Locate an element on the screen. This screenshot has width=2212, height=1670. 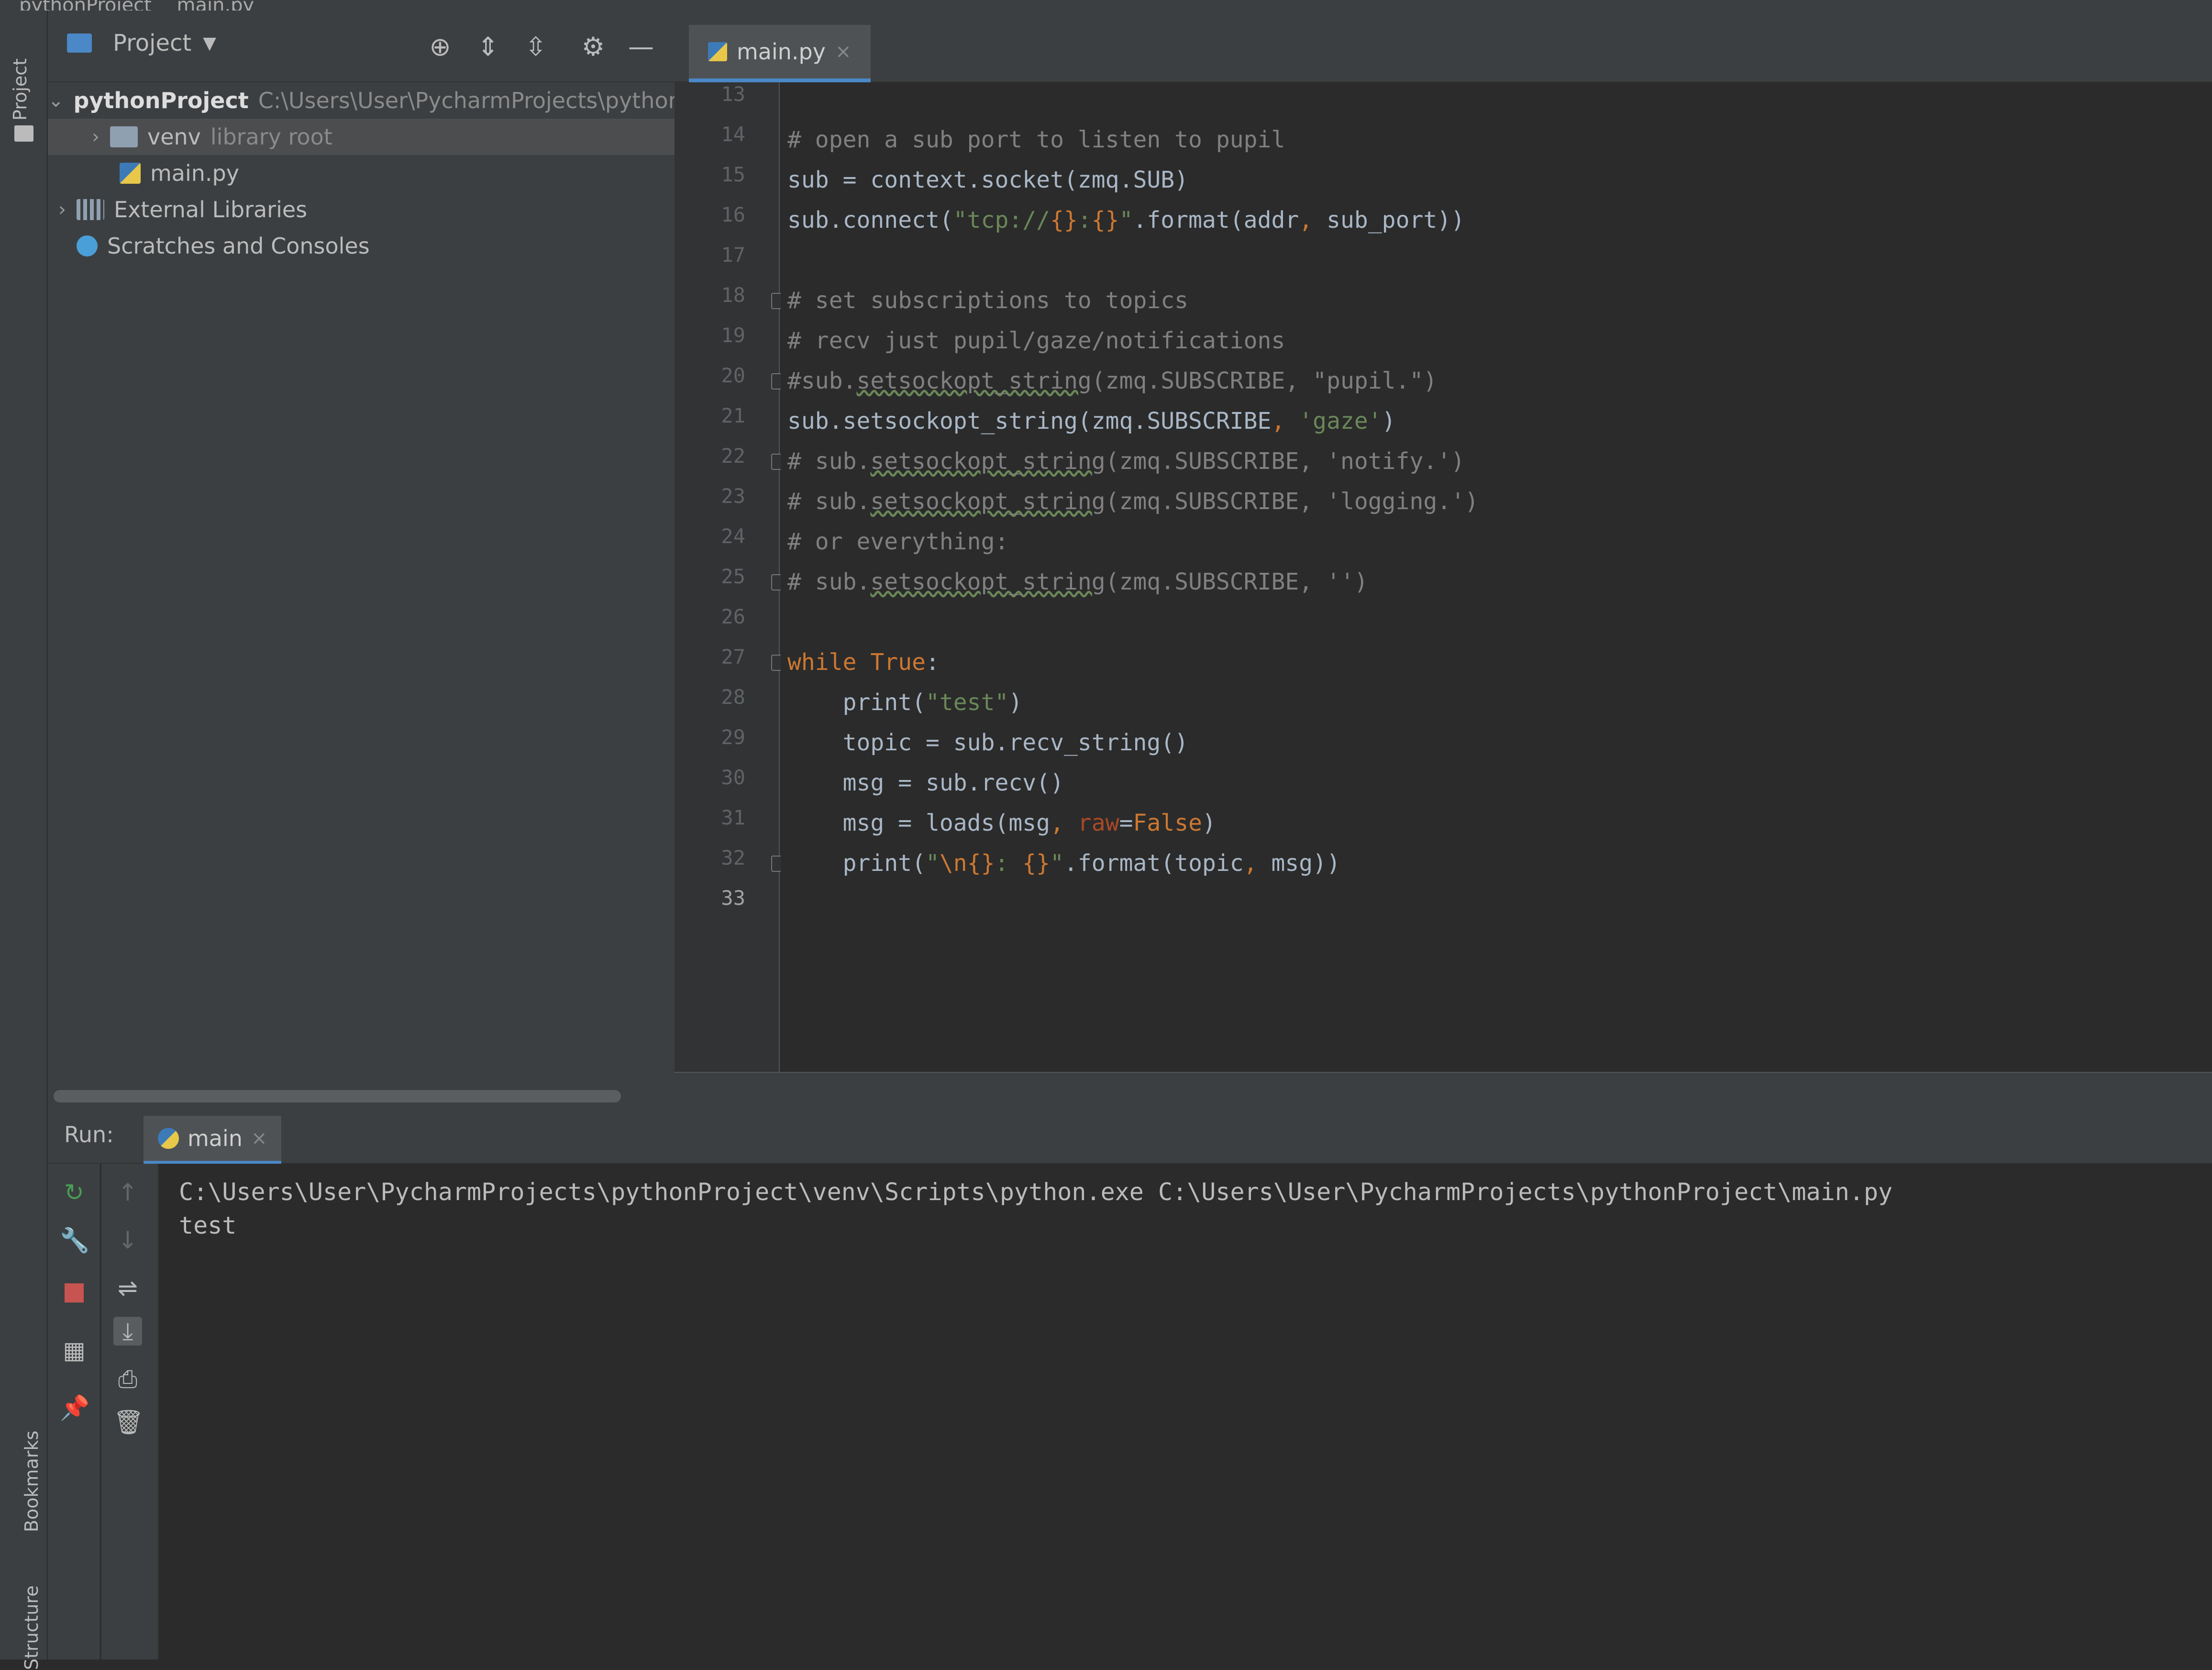
window-titlebar: pythonProject main.py is located at coordinates (1106, 5).